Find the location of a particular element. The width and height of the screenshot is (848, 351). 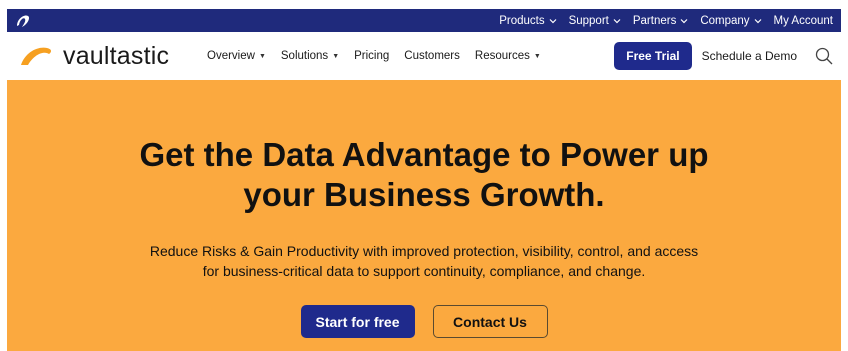

util-products-label: Products is located at coordinates (522, 20).